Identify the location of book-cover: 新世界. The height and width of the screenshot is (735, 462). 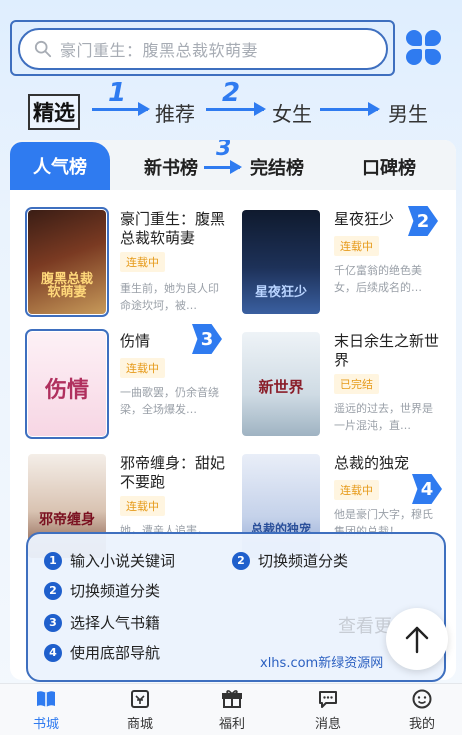
(281, 384).